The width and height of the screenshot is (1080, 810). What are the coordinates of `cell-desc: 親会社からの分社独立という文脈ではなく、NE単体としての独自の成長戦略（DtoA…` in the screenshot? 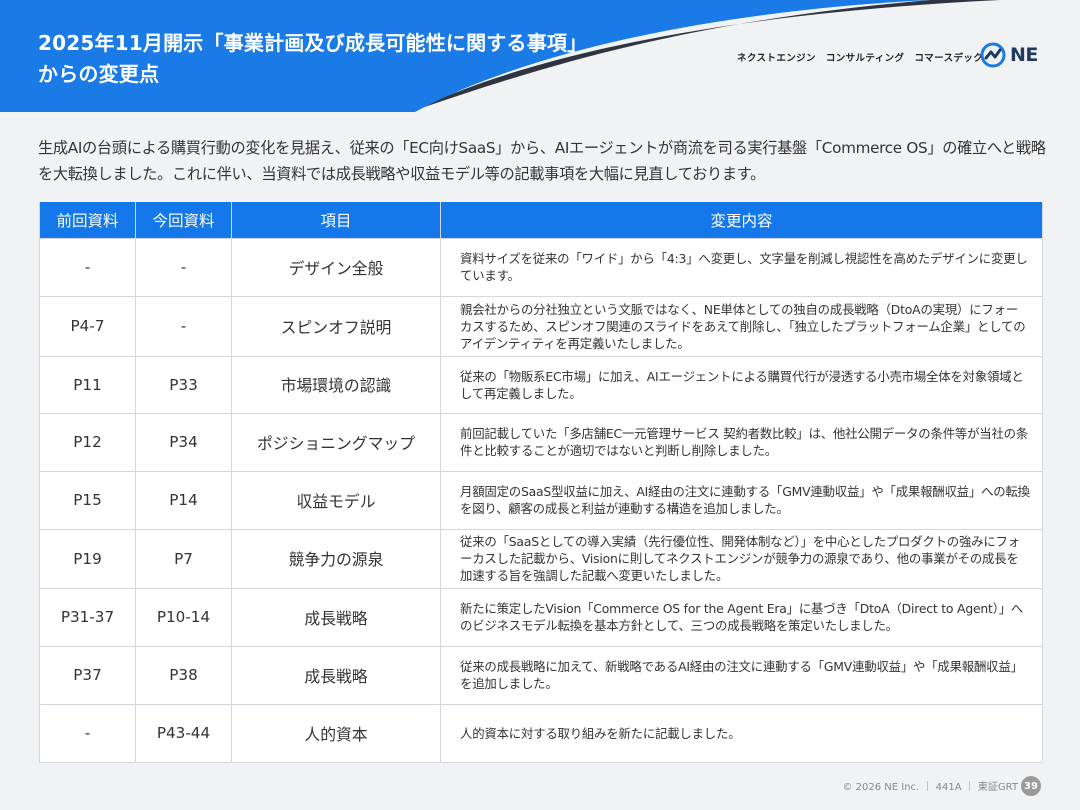 It's located at (741, 326).